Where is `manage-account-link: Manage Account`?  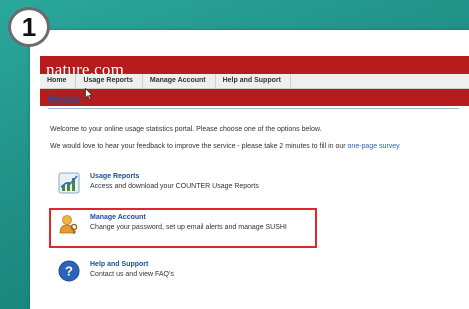
manage-account-link: Manage Account is located at coordinates (118, 217).